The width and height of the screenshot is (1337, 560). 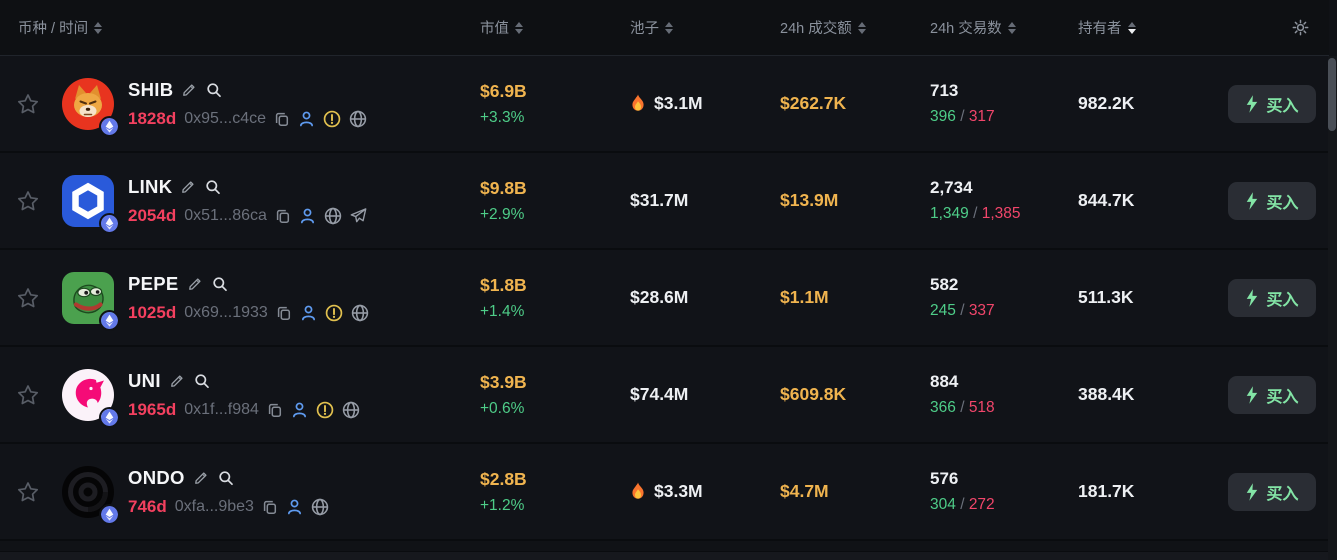 I want to click on scrollbar, so click(x=1332, y=308).